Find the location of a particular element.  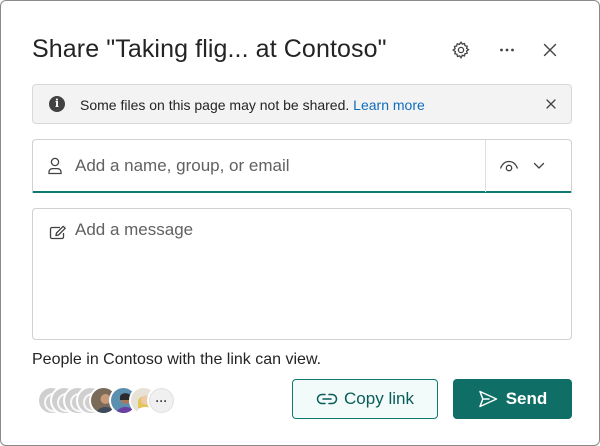

picker-divider is located at coordinates (485, 166).